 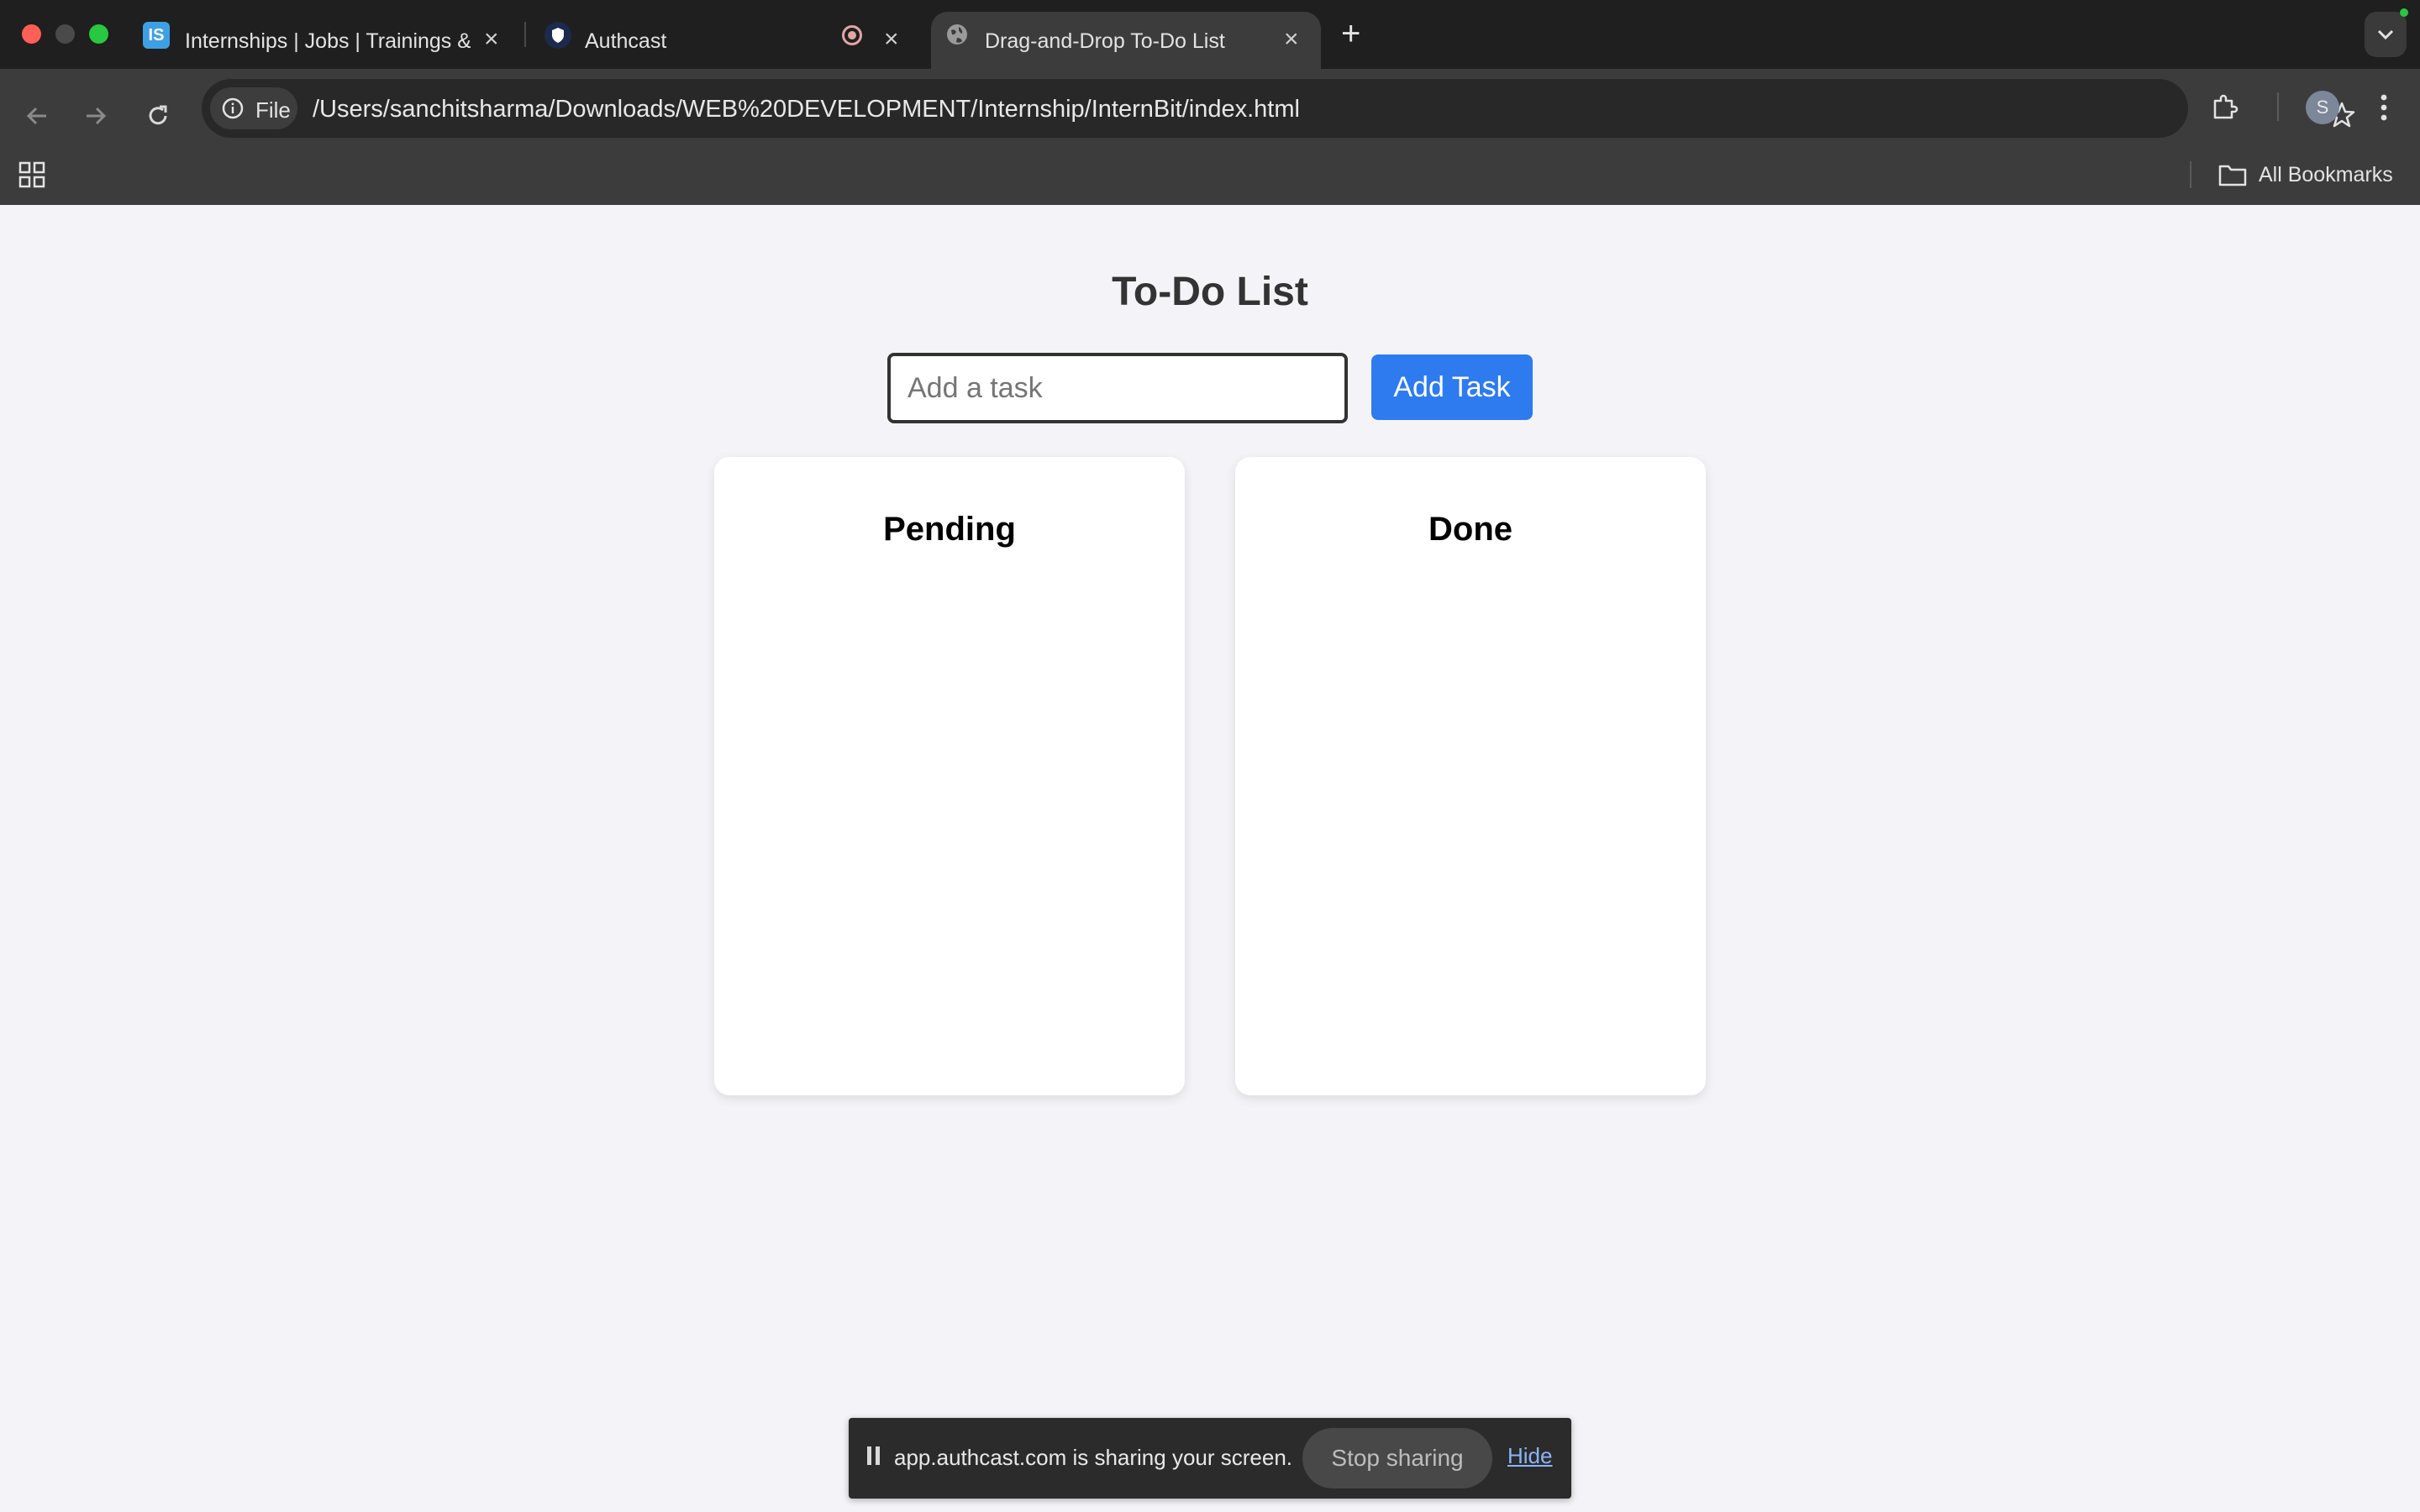 I want to click on close-window-button, so click(x=31, y=34).